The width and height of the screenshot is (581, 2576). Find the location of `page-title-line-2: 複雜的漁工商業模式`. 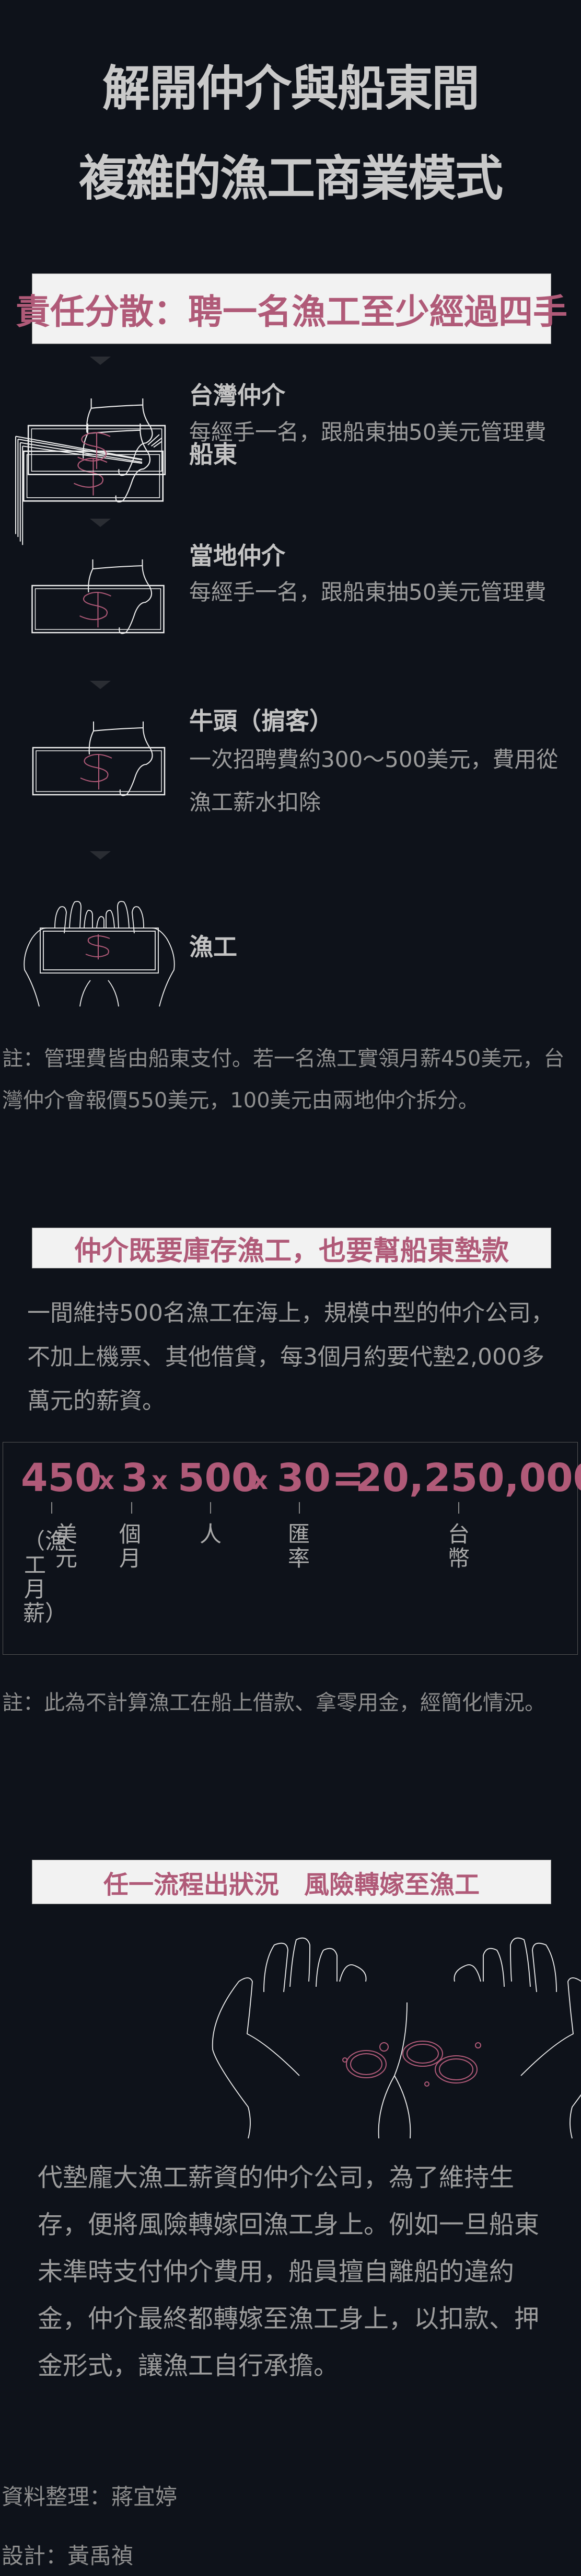

page-title-line-2: 複雜的漁工商業模式 is located at coordinates (290, 179).